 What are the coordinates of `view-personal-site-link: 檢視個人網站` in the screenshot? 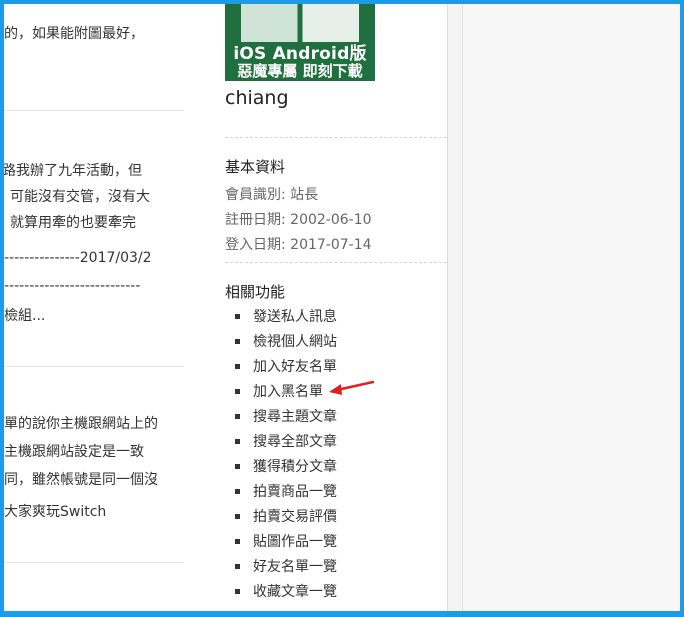 It's located at (286, 345).